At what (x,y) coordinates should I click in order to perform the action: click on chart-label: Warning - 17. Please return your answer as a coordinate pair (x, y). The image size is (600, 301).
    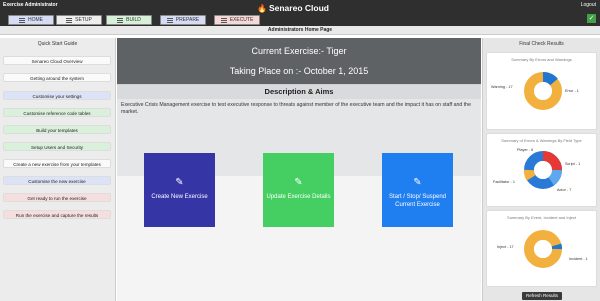
    Looking at the image, I should click on (502, 87).